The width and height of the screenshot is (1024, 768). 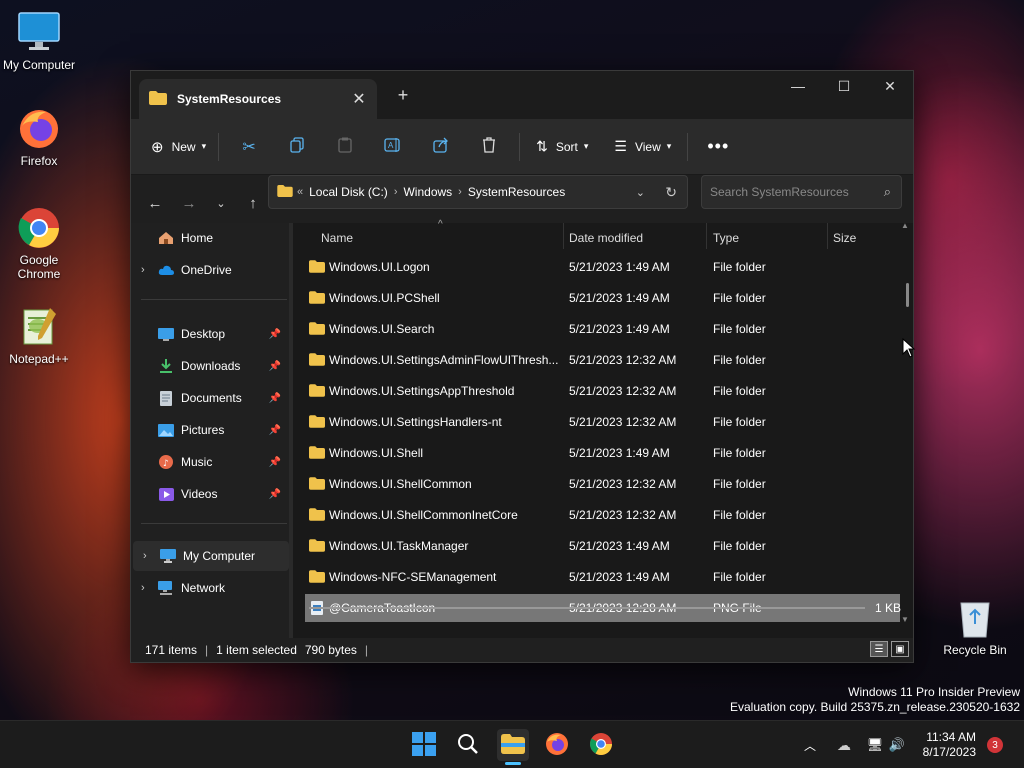 I want to click on search-box: Search SystemResources ⌕, so click(x=801, y=192).